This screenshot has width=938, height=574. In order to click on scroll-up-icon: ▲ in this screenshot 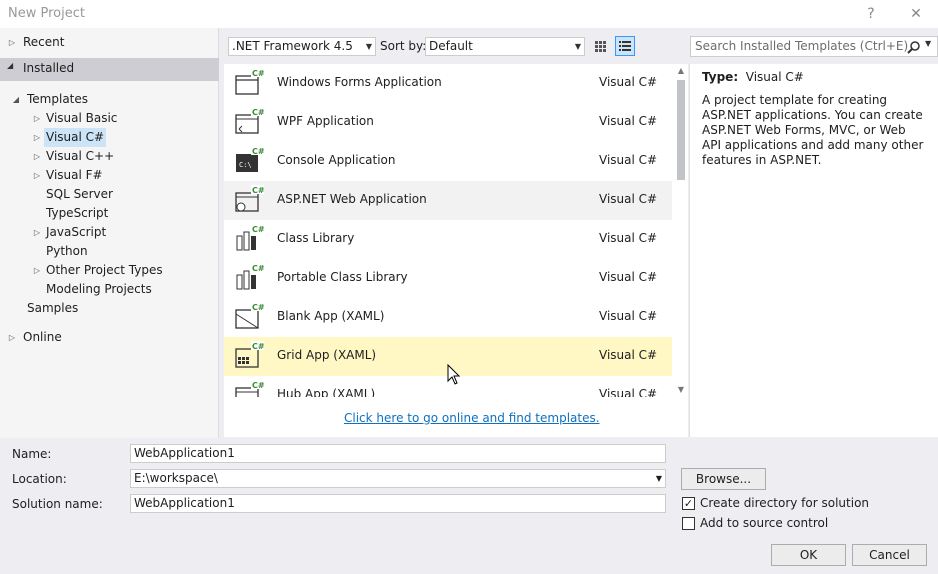, I will do `click(681, 71)`.